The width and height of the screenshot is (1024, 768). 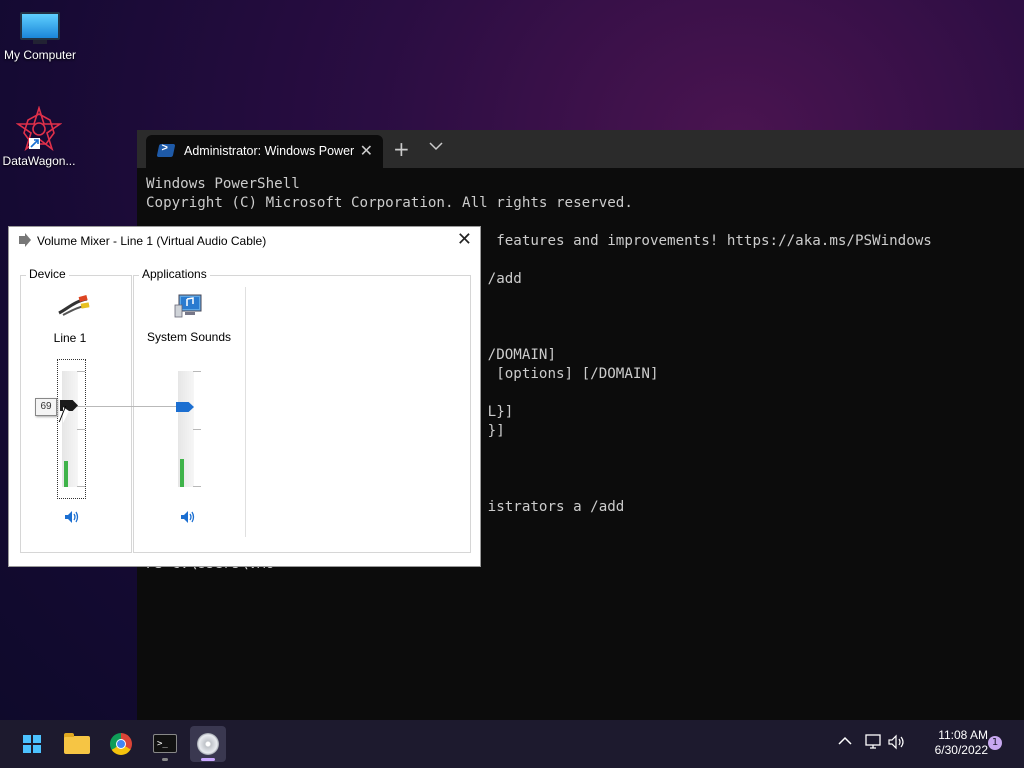 What do you see at coordinates (128, 406) in the screenshot?
I see `volume-link-line` at bounding box center [128, 406].